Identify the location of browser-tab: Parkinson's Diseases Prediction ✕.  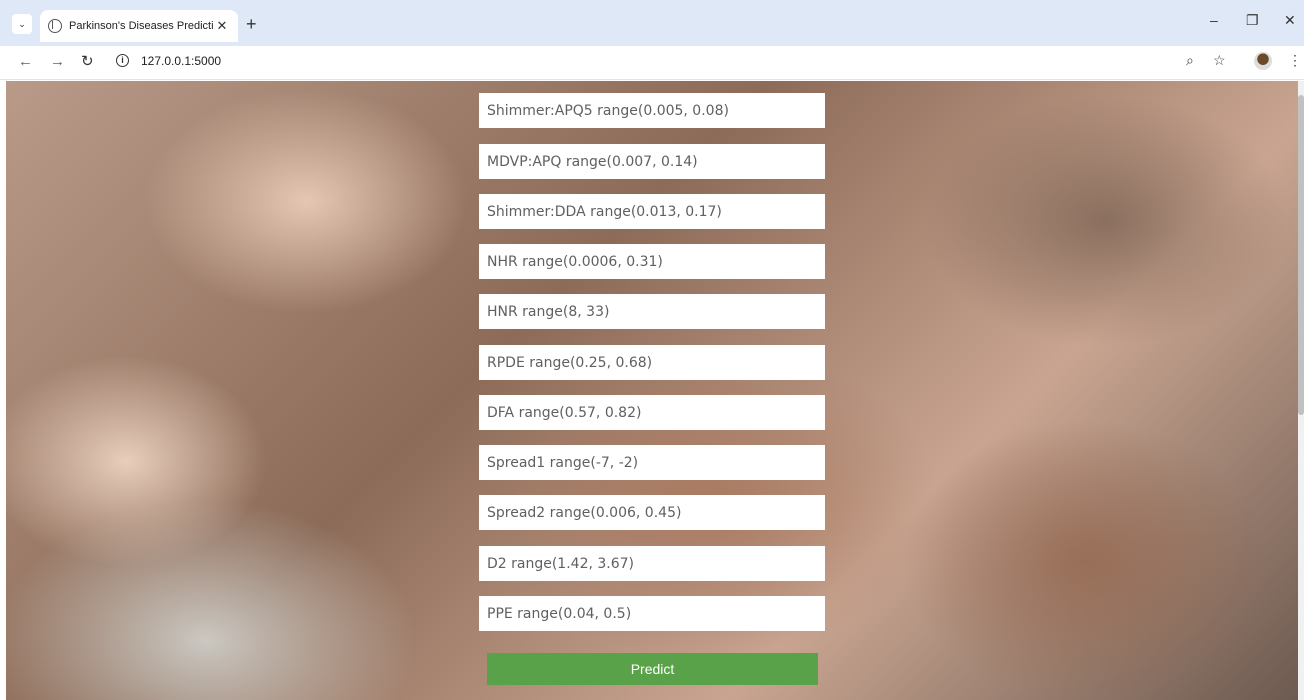
(139, 26).